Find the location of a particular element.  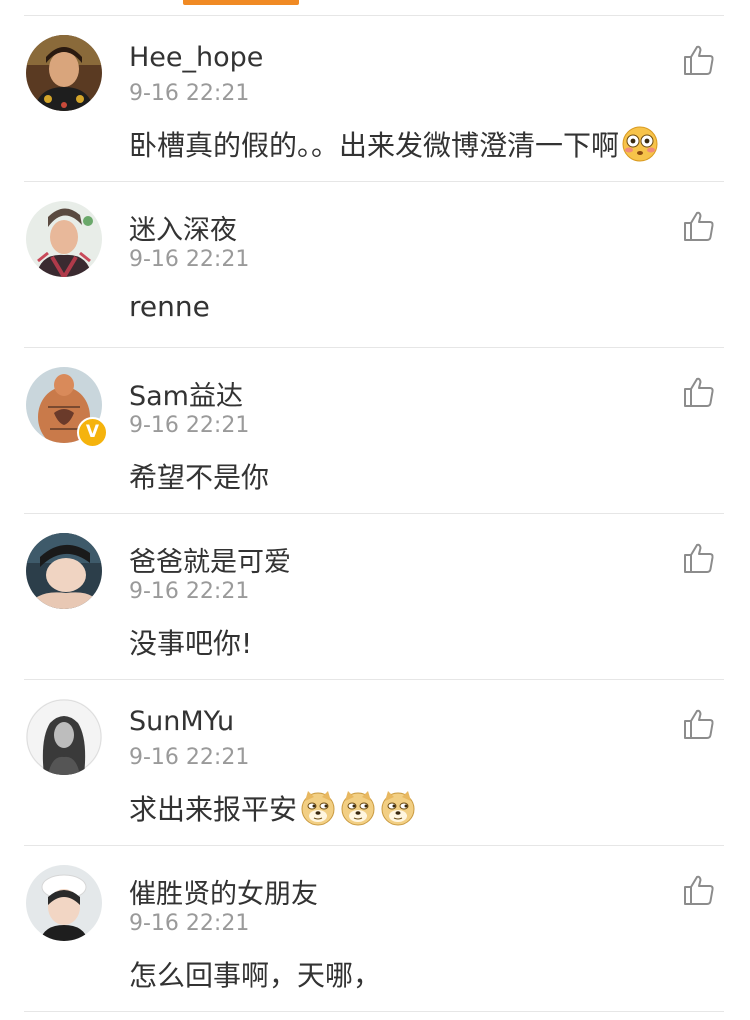

comment-text-body: 怎么回事啊，天哪， is located at coordinates (255, 975).